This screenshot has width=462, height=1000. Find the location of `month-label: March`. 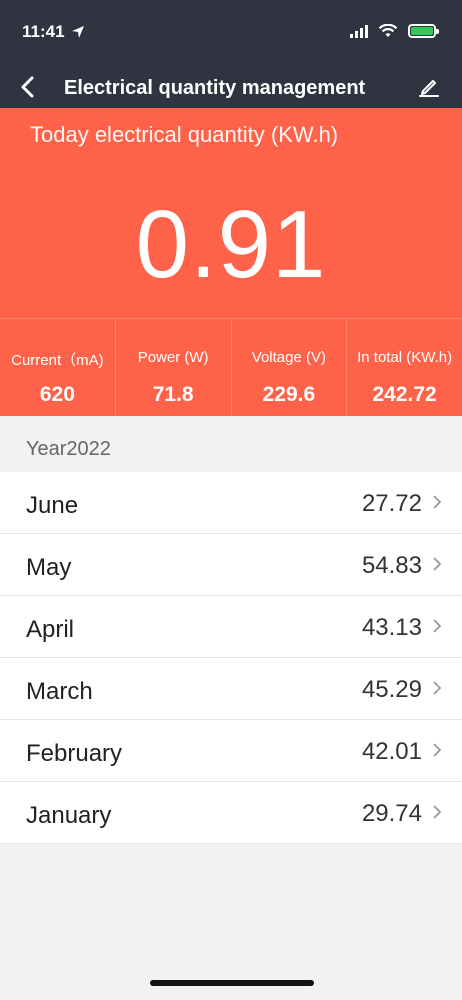

month-label: March is located at coordinates (59, 691).